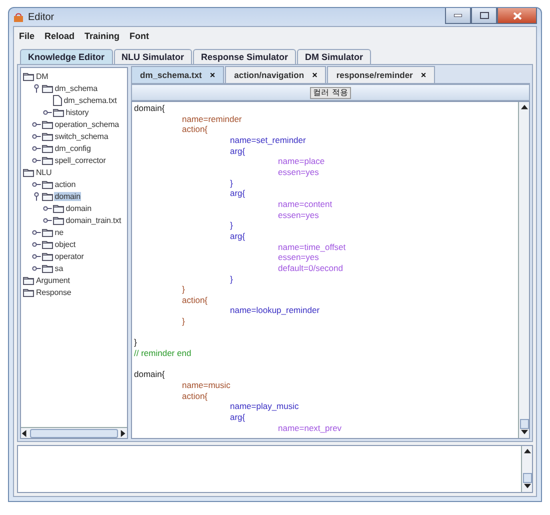 Image resolution: width=550 pixels, height=515 pixels. Describe the element at coordinates (69, 256) in the screenshot. I see `tree-item: operator` at that location.